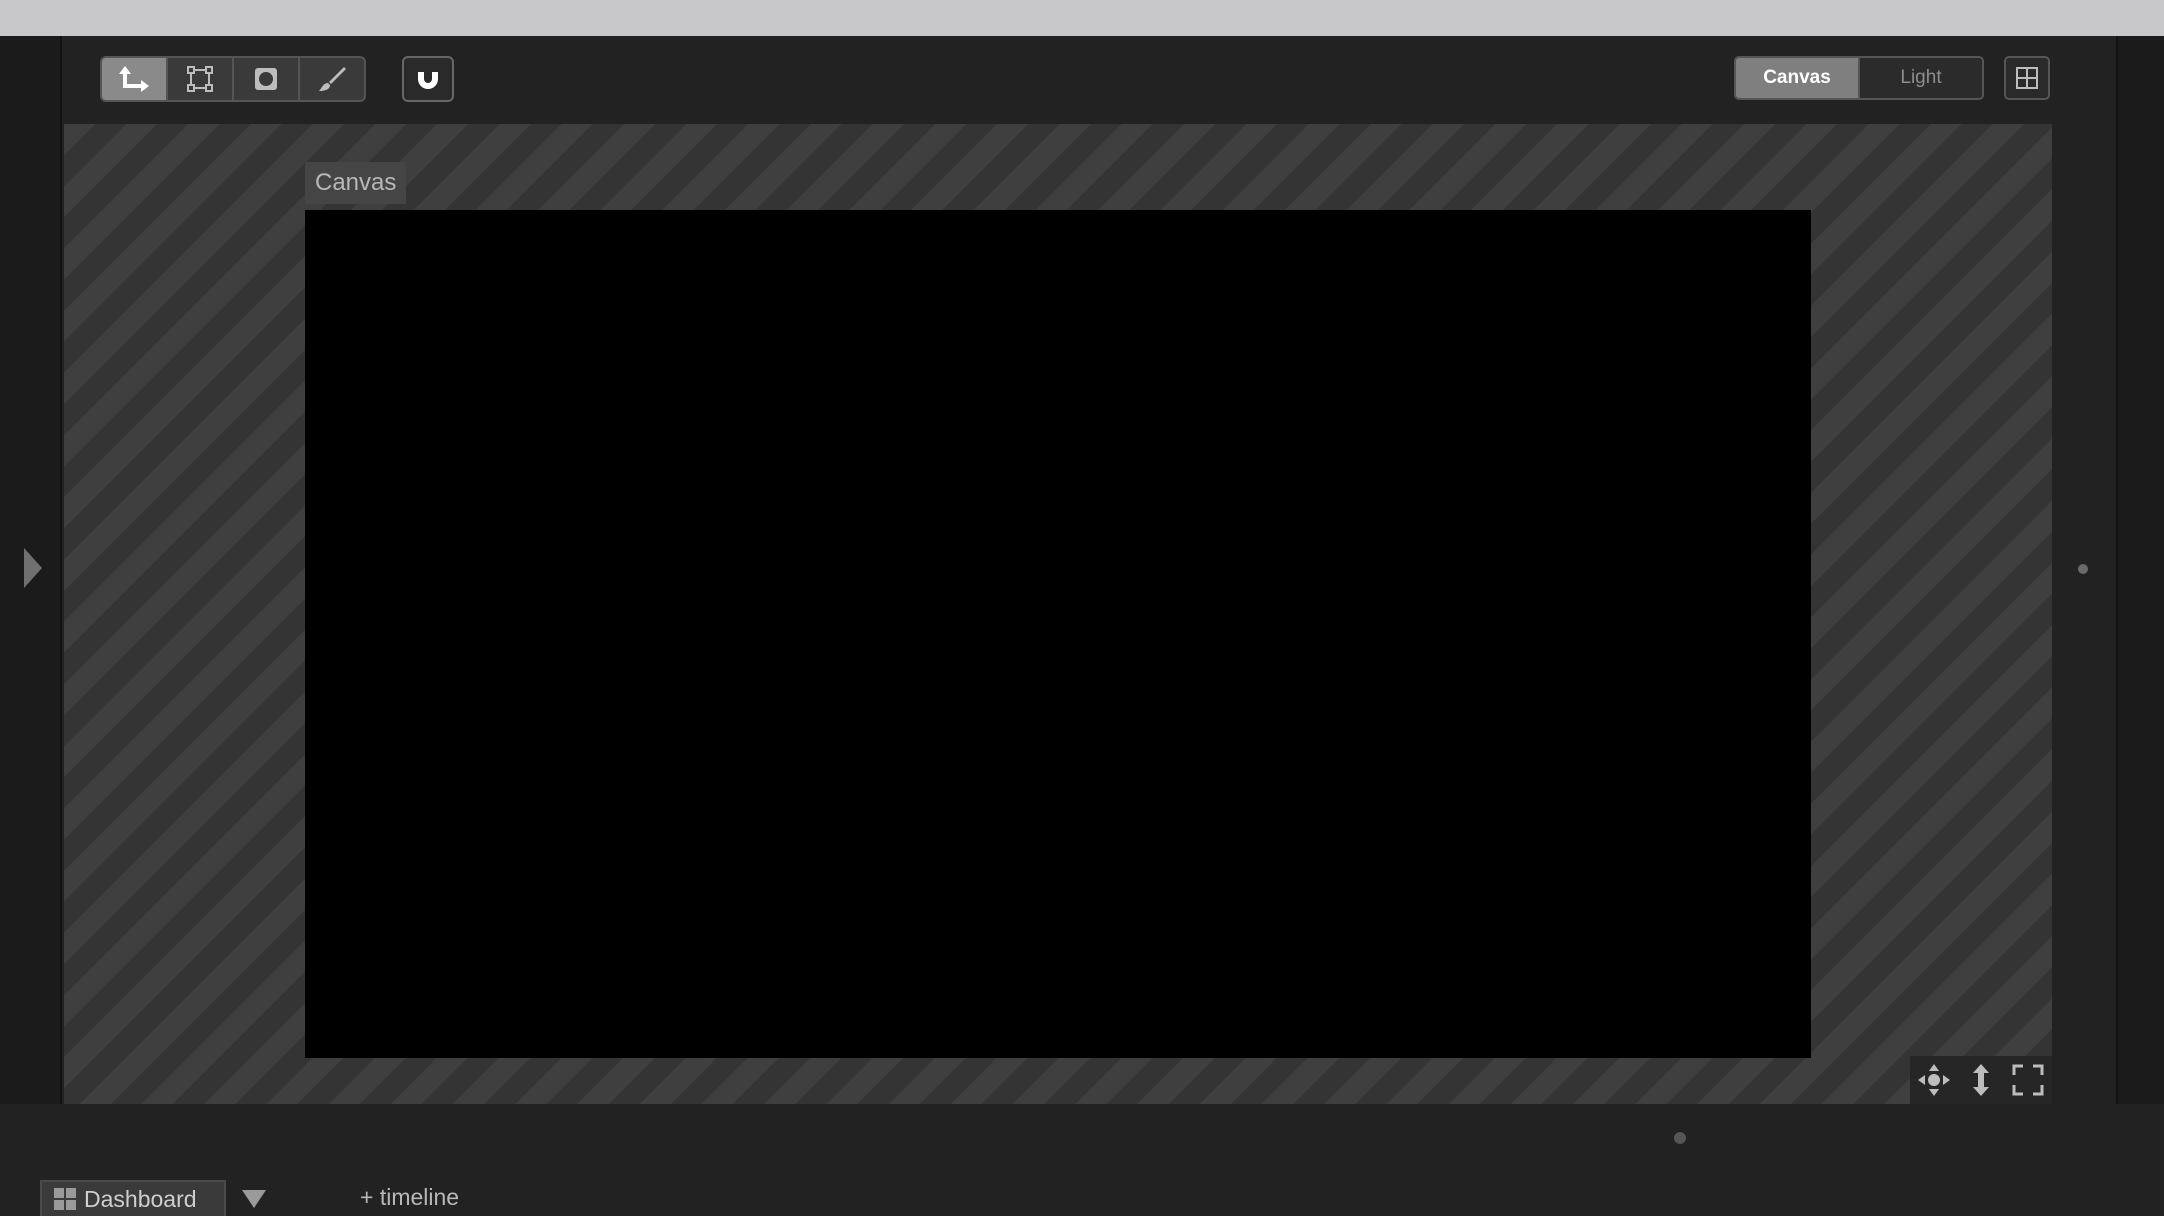  I want to click on move-arrow-icon, so click(134, 79).